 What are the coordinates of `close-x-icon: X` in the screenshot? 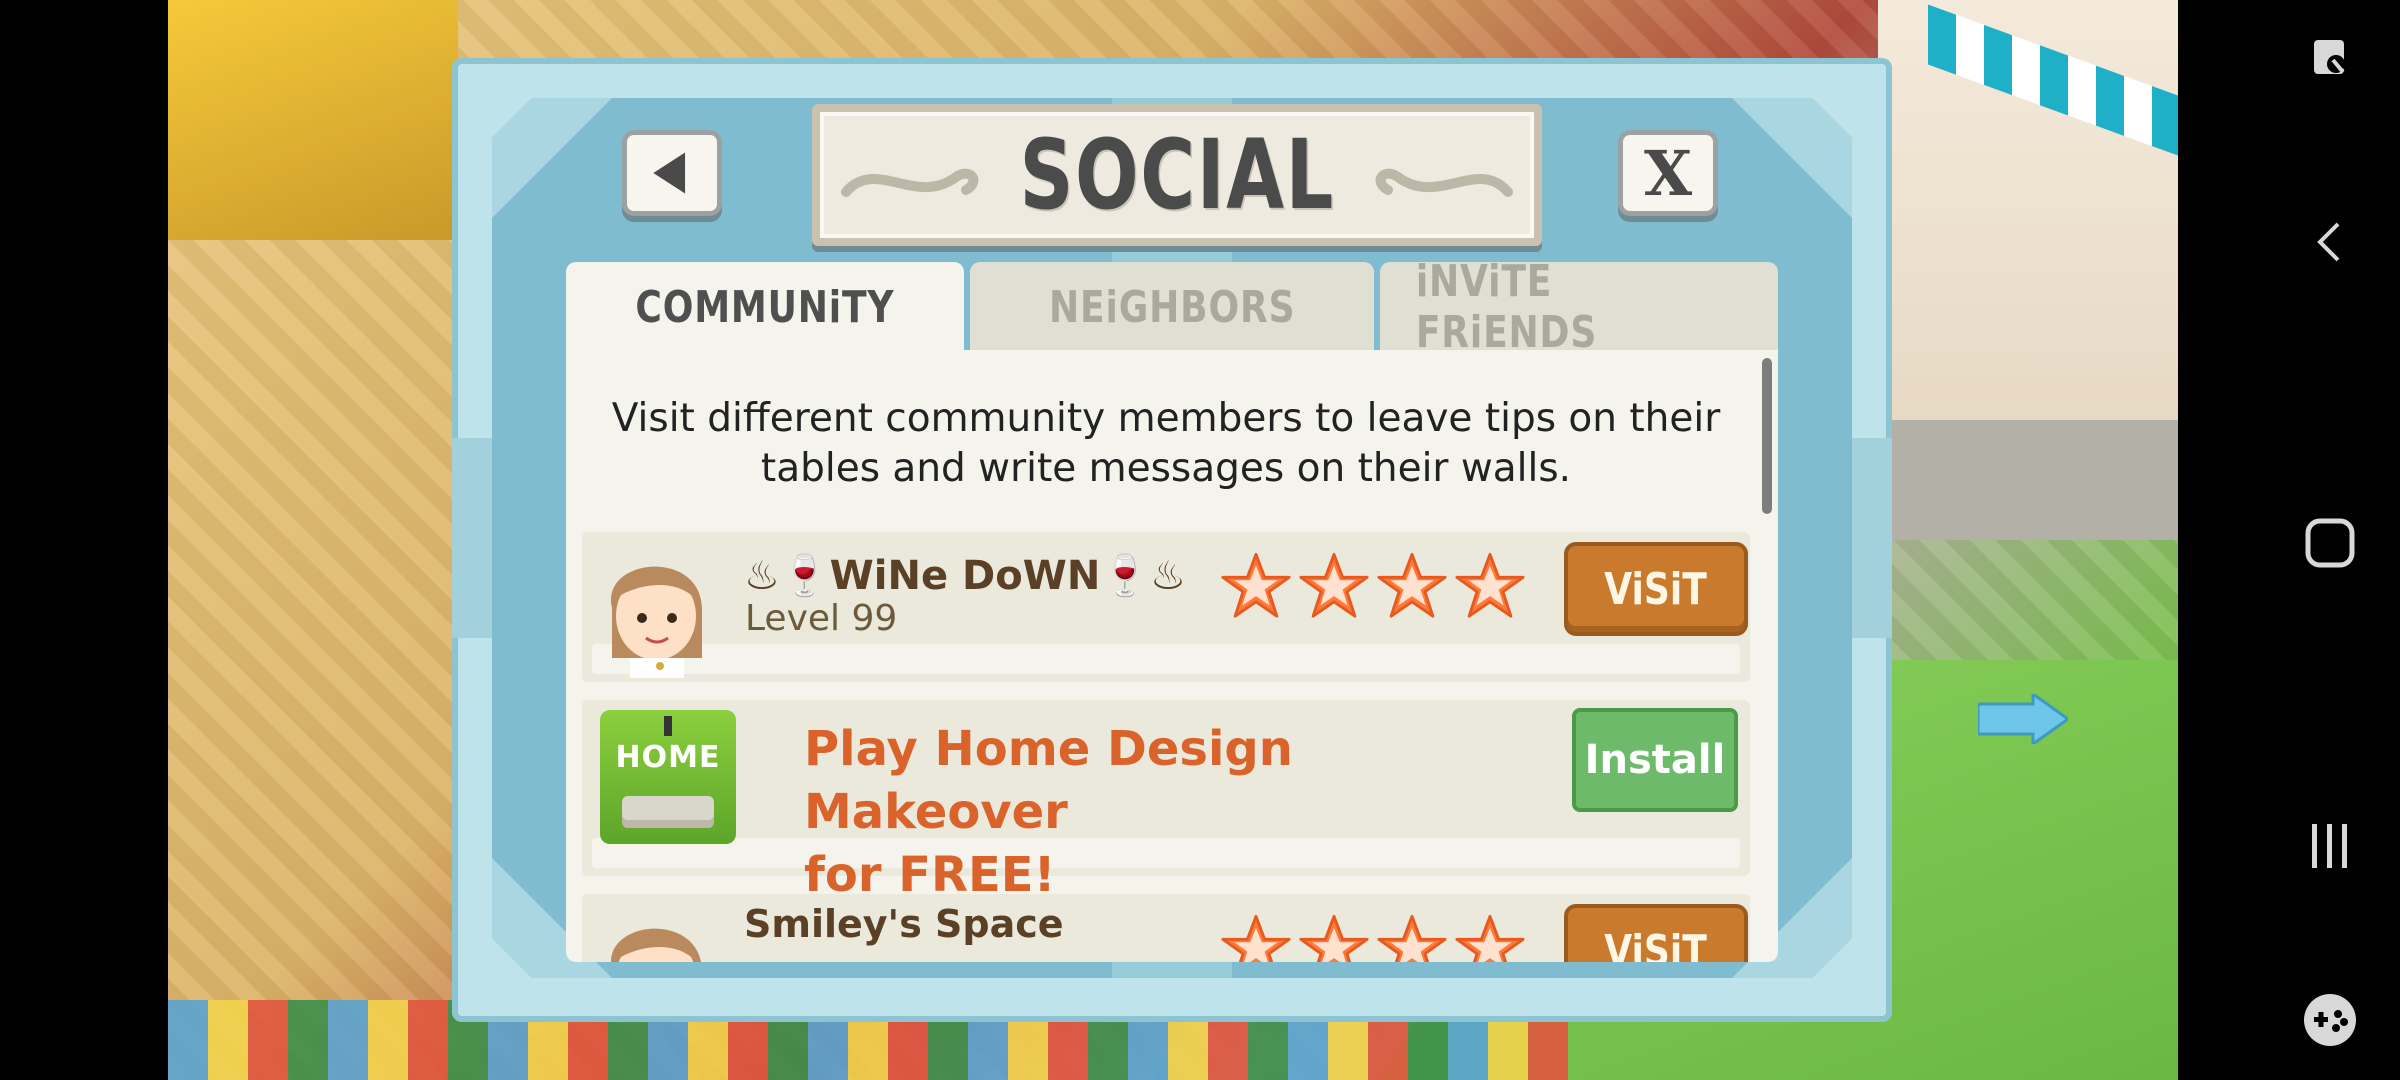 It's located at (1668, 173).